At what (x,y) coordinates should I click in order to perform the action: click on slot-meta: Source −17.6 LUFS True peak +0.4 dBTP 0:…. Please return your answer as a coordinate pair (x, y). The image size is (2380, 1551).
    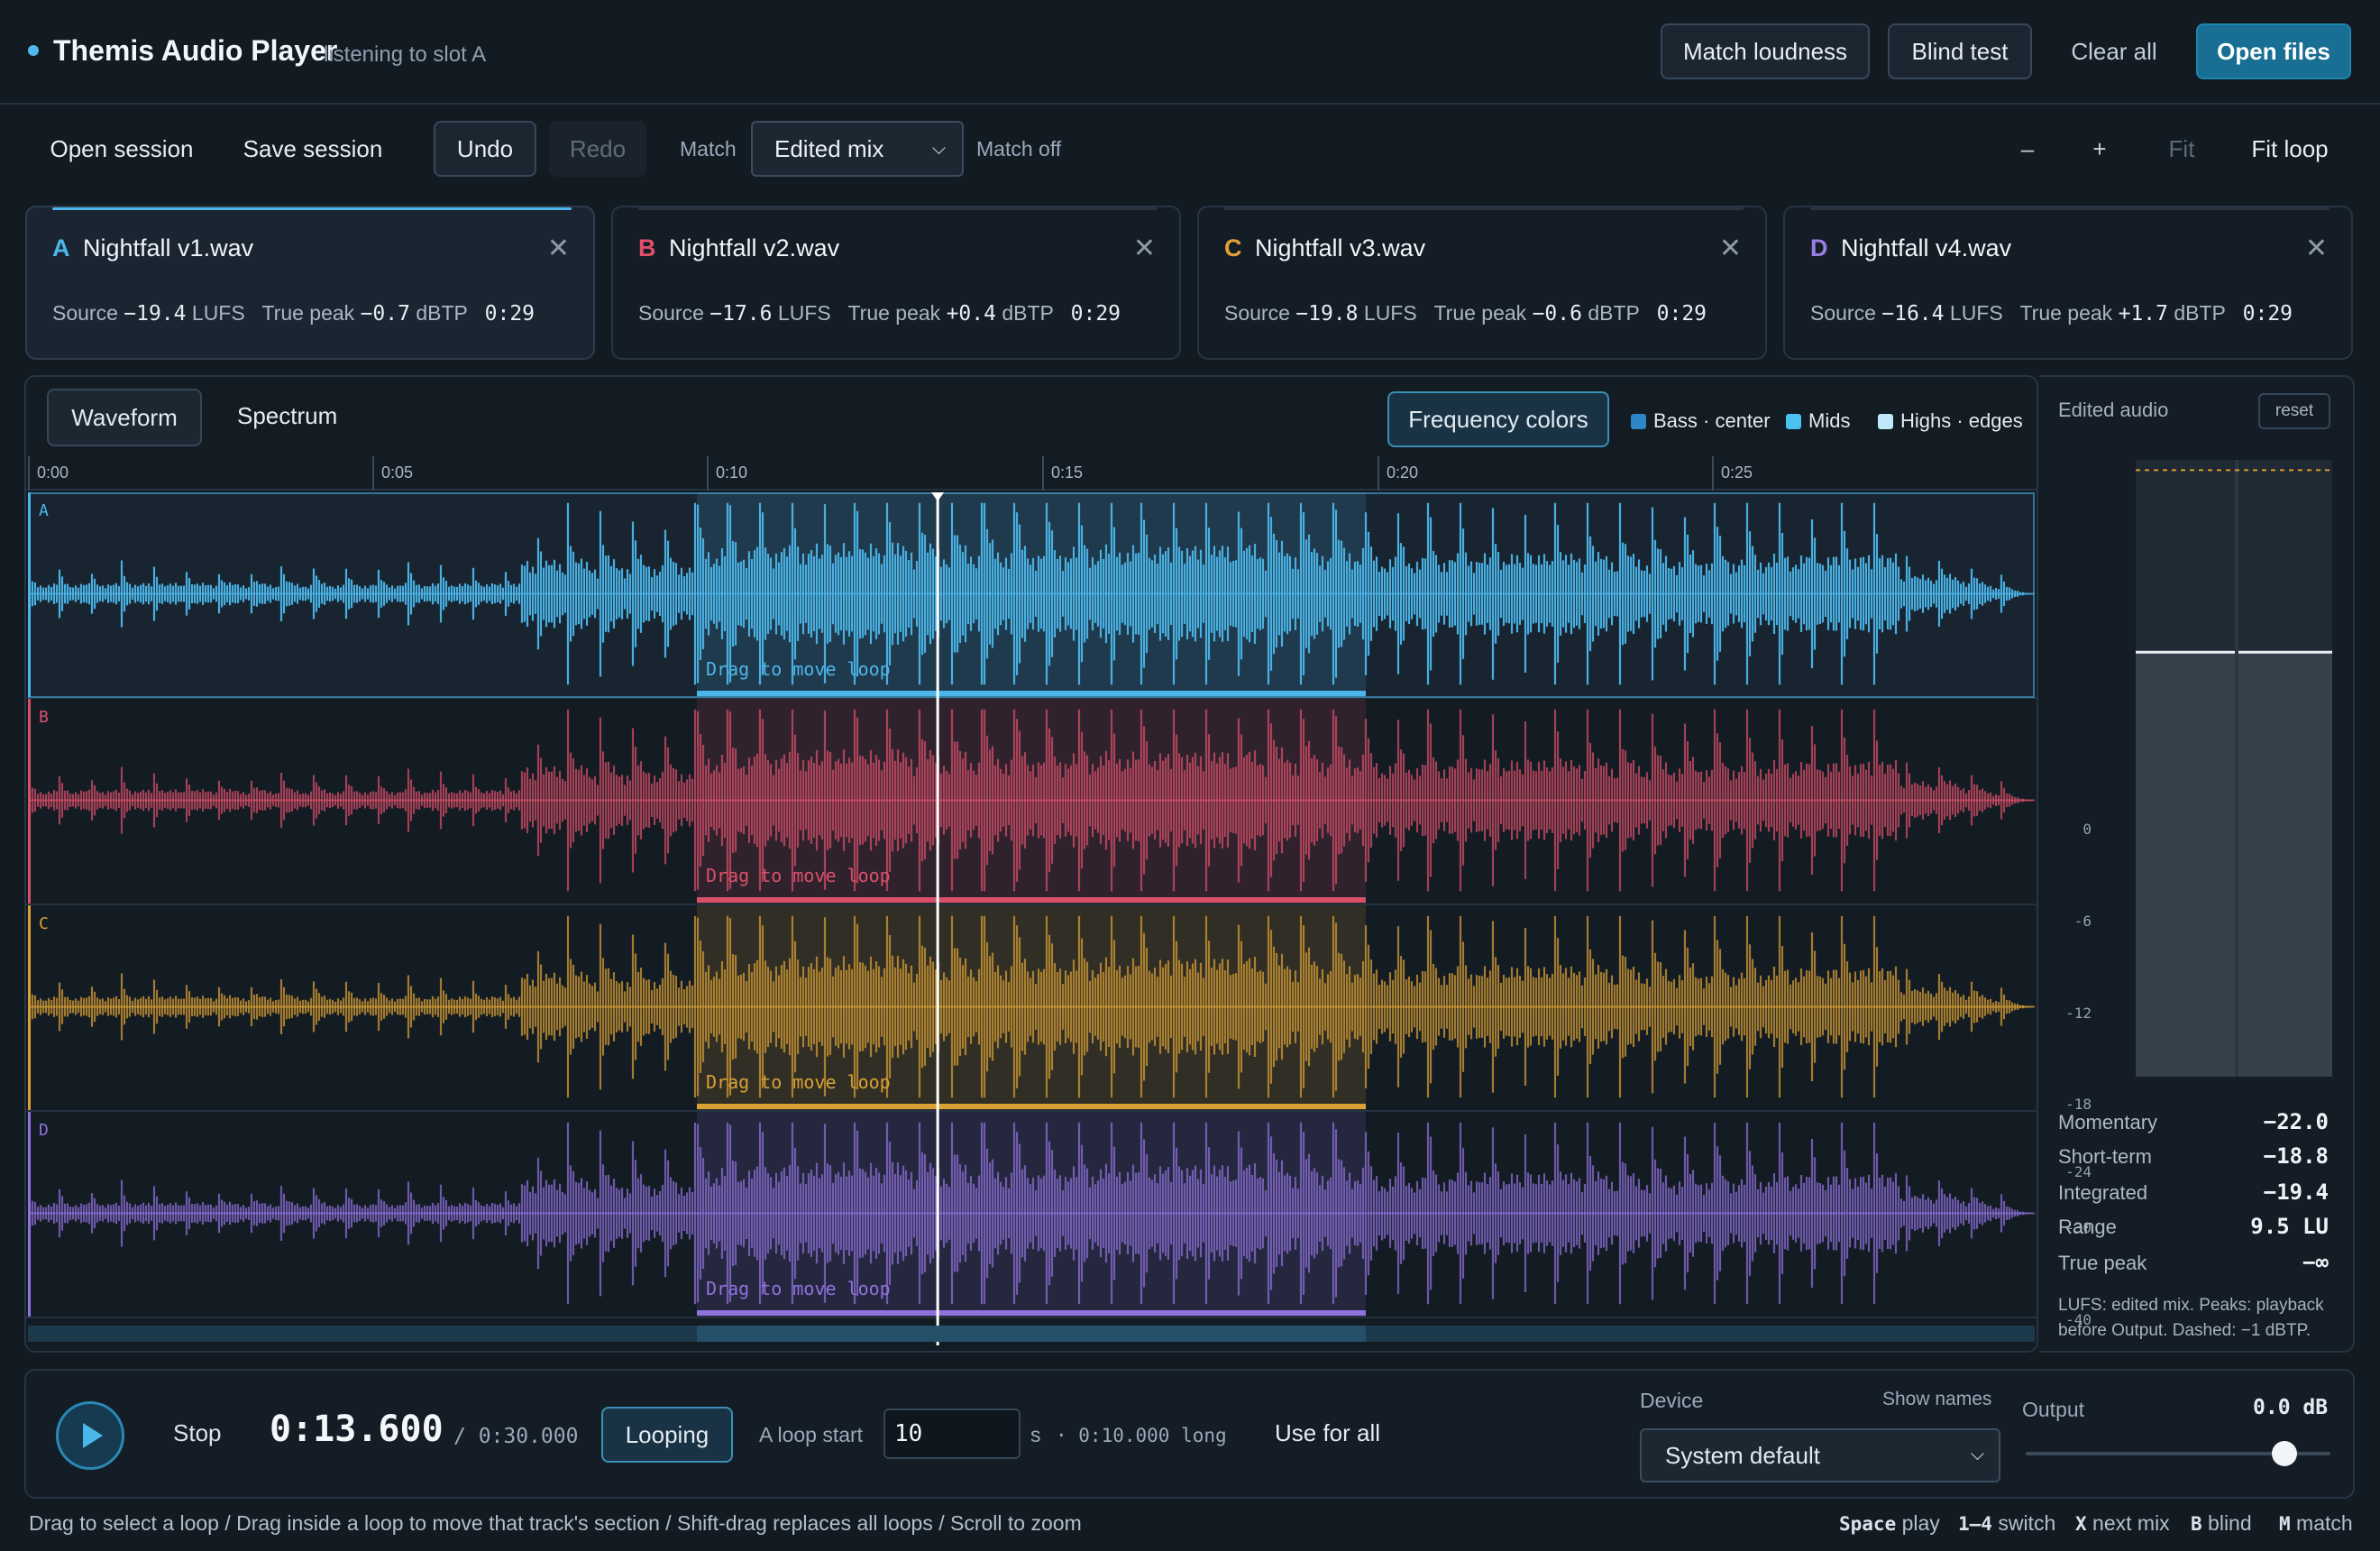
    Looking at the image, I should click on (879, 313).